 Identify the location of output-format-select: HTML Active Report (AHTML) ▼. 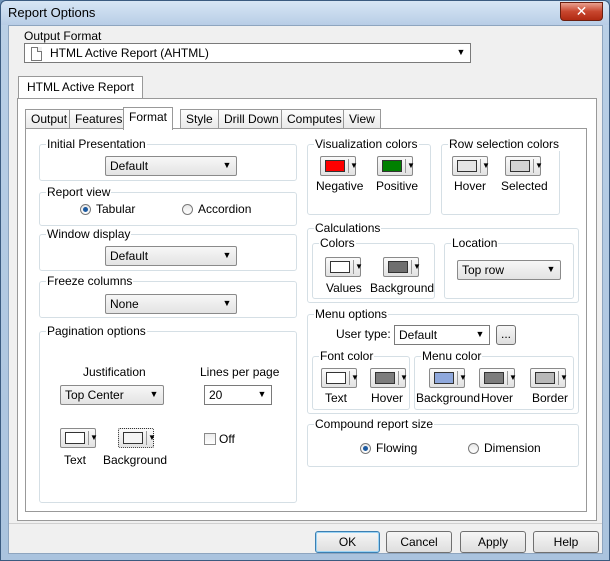
(247, 53).